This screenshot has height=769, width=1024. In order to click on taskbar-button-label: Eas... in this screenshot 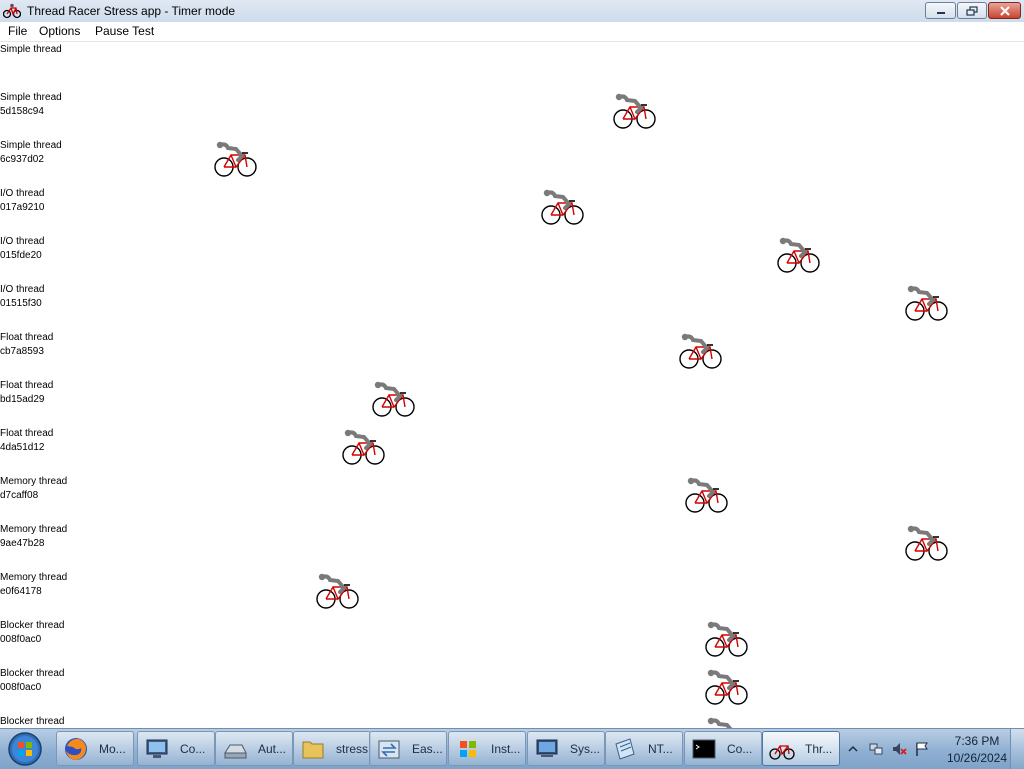, I will do `click(427, 749)`.